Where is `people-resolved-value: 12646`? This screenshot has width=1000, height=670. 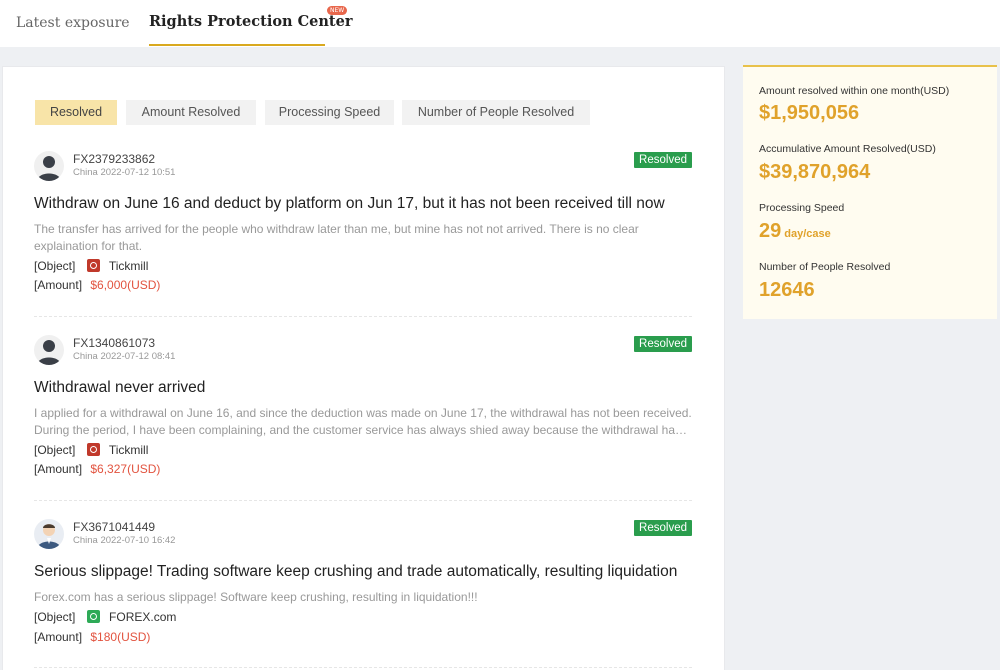
people-resolved-value: 12646 is located at coordinates (787, 290).